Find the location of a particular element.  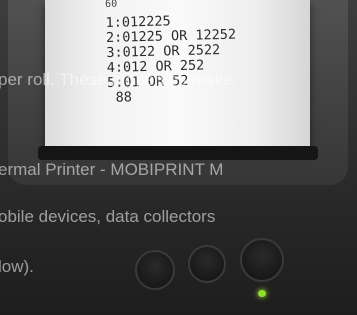

overlay-text-line: per roll. These properties make is located at coordinates (116, 79).